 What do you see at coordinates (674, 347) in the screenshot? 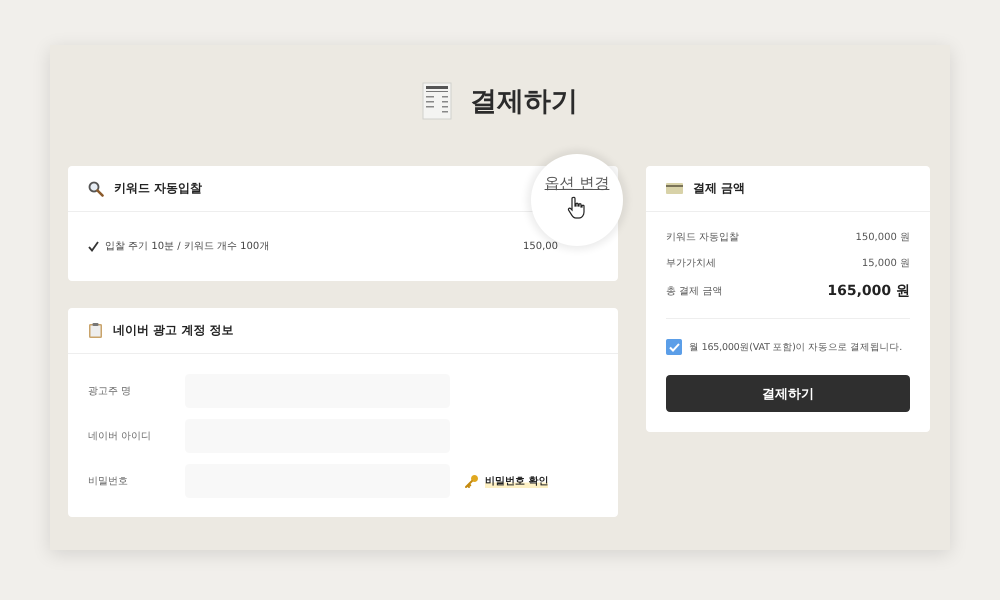
I see `checkbox` at bounding box center [674, 347].